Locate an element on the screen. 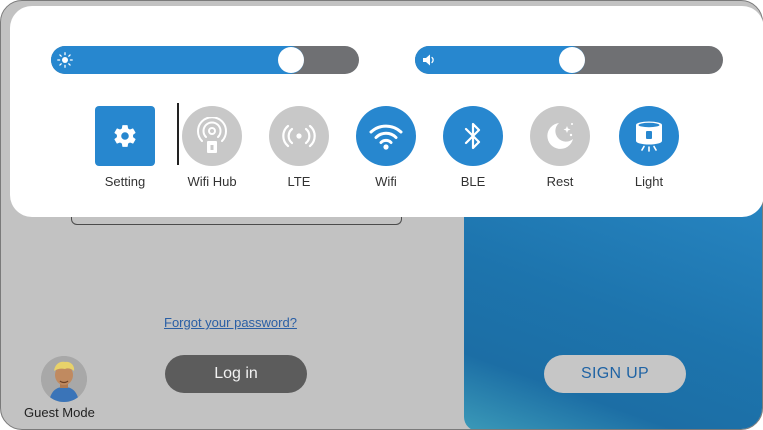 This screenshot has height=430, width=763. ble-button is located at coordinates (473, 136).